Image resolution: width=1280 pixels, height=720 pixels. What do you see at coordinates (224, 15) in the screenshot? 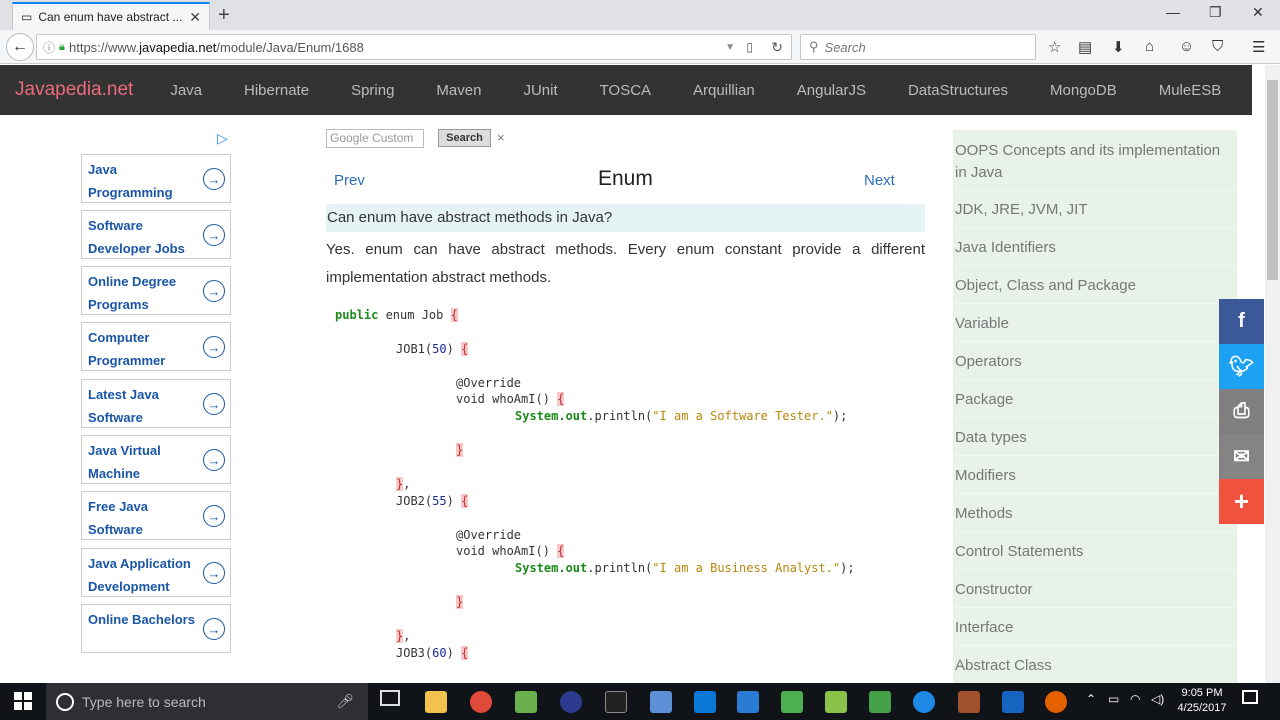
I see `new-tab-button: +` at bounding box center [224, 15].